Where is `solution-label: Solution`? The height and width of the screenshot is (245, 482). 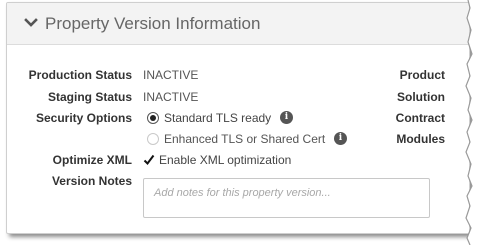 solution-label: Solution is located at coordinates (421, 97).